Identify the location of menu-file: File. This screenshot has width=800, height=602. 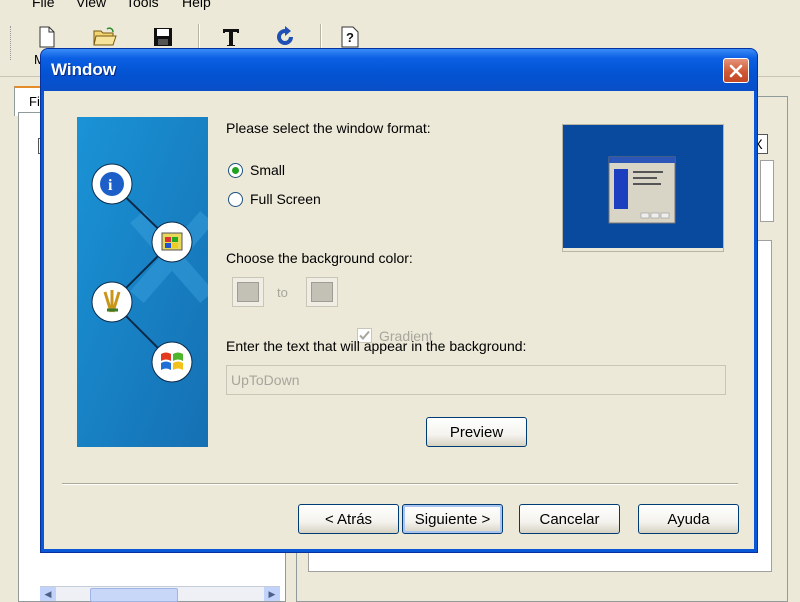
(43, 5).